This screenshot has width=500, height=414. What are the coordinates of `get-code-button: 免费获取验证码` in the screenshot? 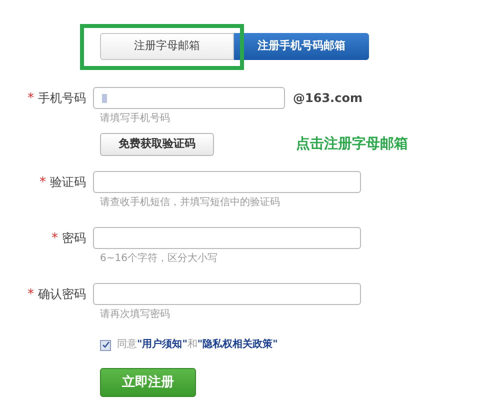 It's located at (157, 144).